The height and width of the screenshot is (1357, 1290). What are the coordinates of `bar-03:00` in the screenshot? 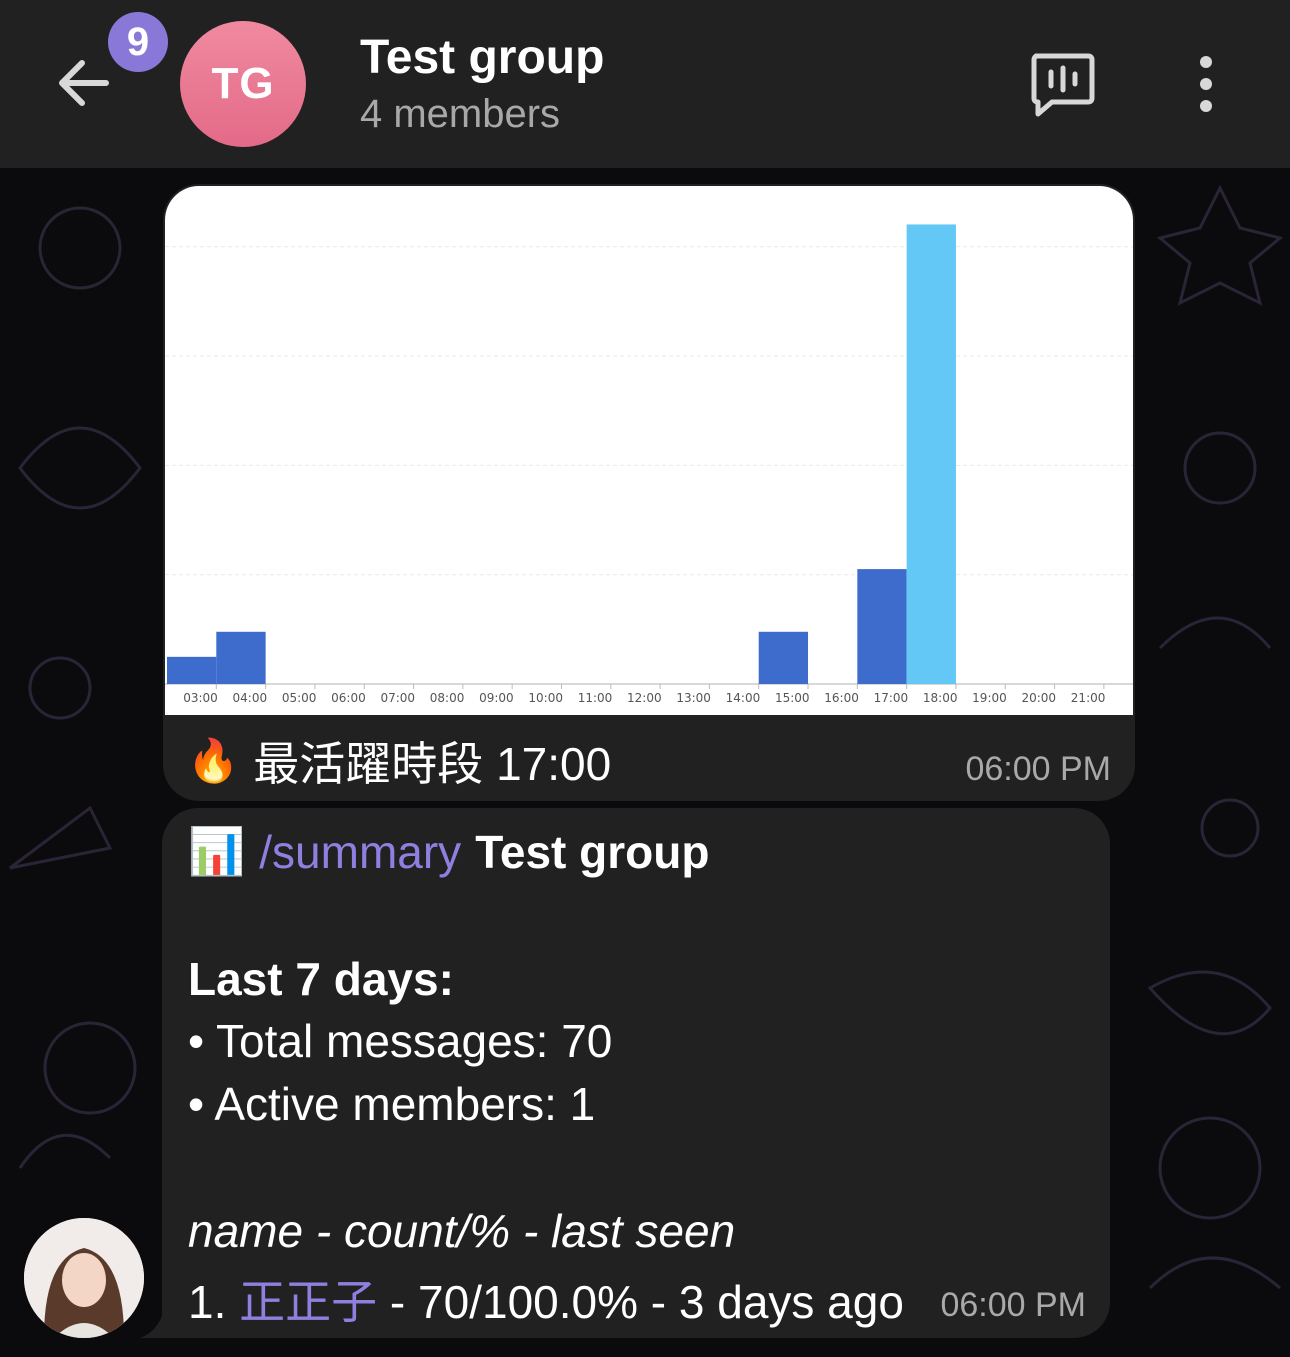 It's located at (192, 670).